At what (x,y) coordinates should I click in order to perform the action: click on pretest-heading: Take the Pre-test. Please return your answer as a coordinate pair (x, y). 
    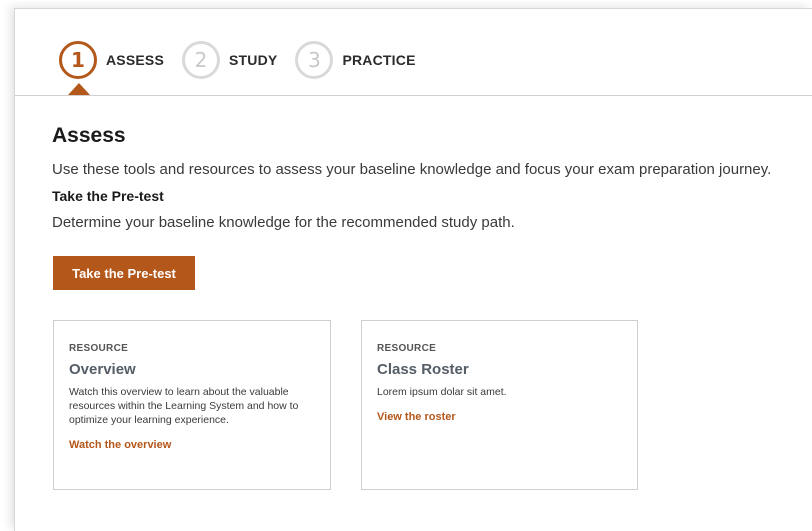
    Looking at the image, I should click on (108, 196).